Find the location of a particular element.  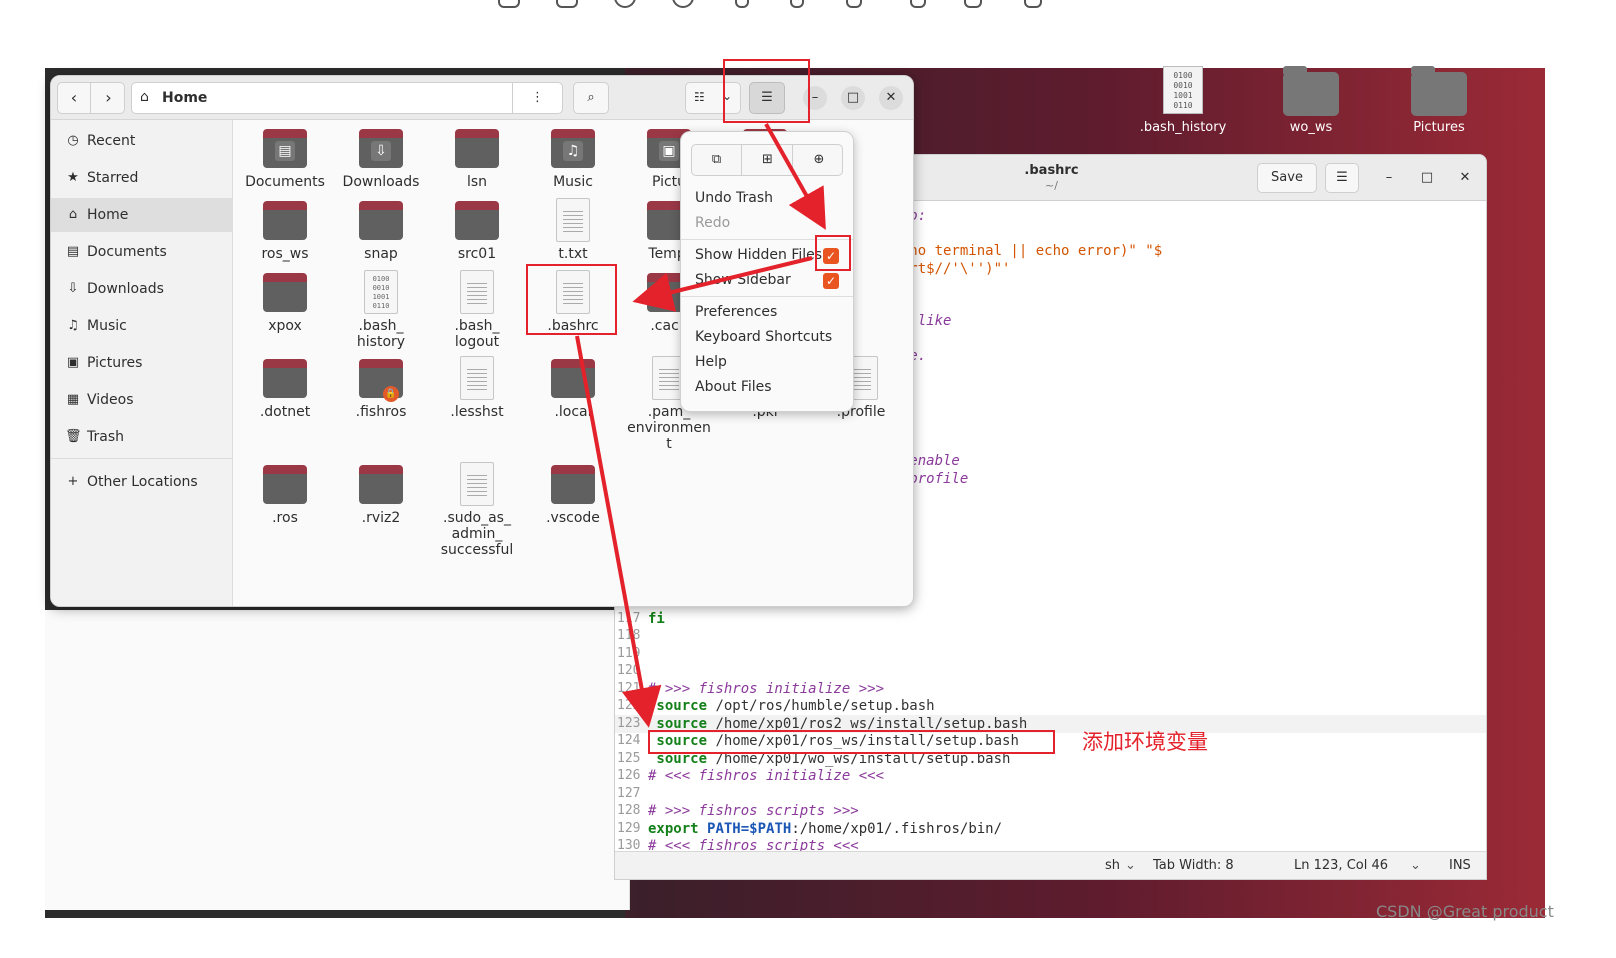

annotation-arrows is located at coordinates (700, 425).